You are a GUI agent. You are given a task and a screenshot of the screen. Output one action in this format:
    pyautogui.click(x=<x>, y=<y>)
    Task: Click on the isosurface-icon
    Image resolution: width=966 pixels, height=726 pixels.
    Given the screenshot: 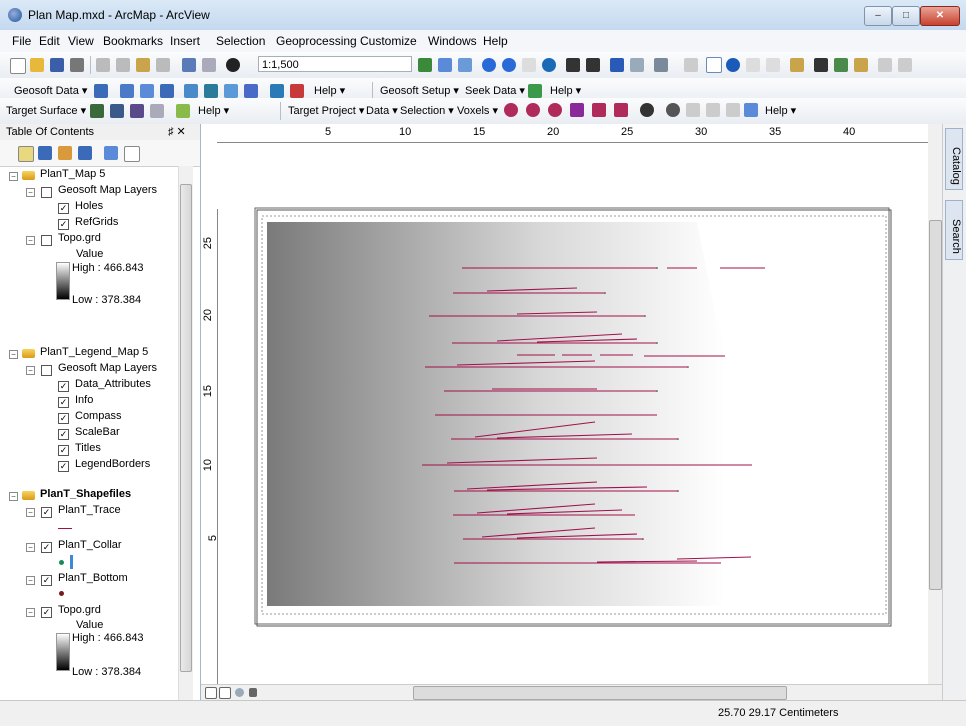 What is the action you would take?
    pyautogui.click(x=713, y=110)
    